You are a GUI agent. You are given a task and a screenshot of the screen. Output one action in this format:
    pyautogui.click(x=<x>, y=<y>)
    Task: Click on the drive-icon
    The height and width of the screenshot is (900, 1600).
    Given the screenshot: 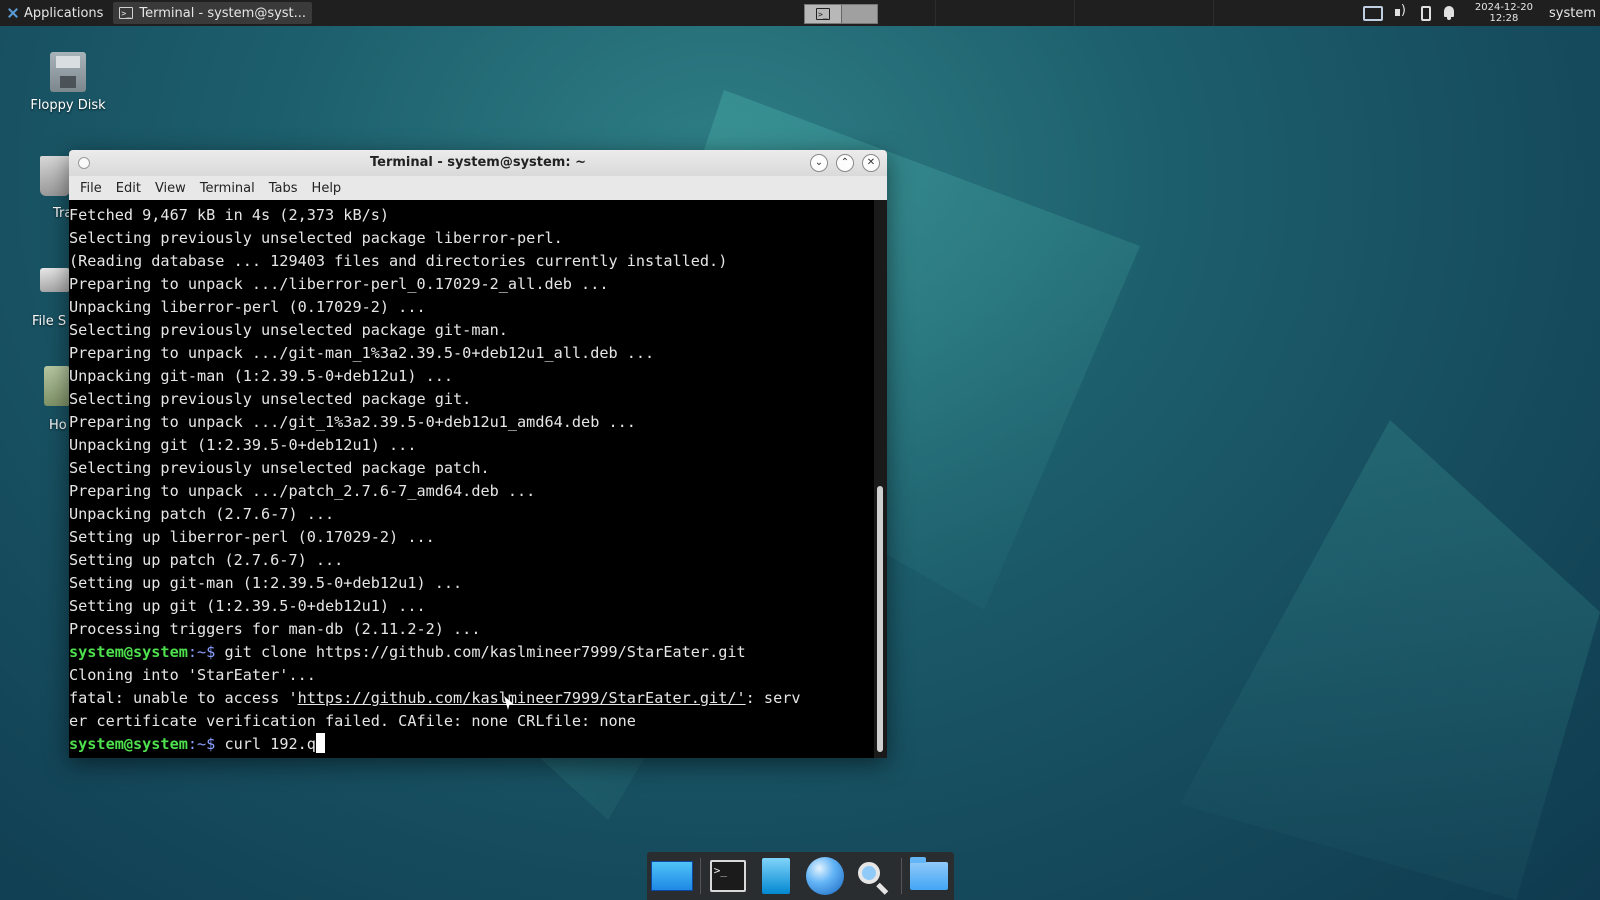 What is the action you would take?
    pyautogui.click(x=55, y=280)
    